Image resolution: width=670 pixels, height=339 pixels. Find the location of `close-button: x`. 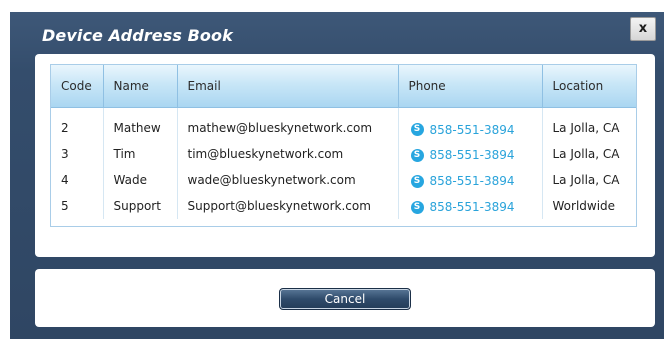

close-button: x is located at coordinates (643, 29).